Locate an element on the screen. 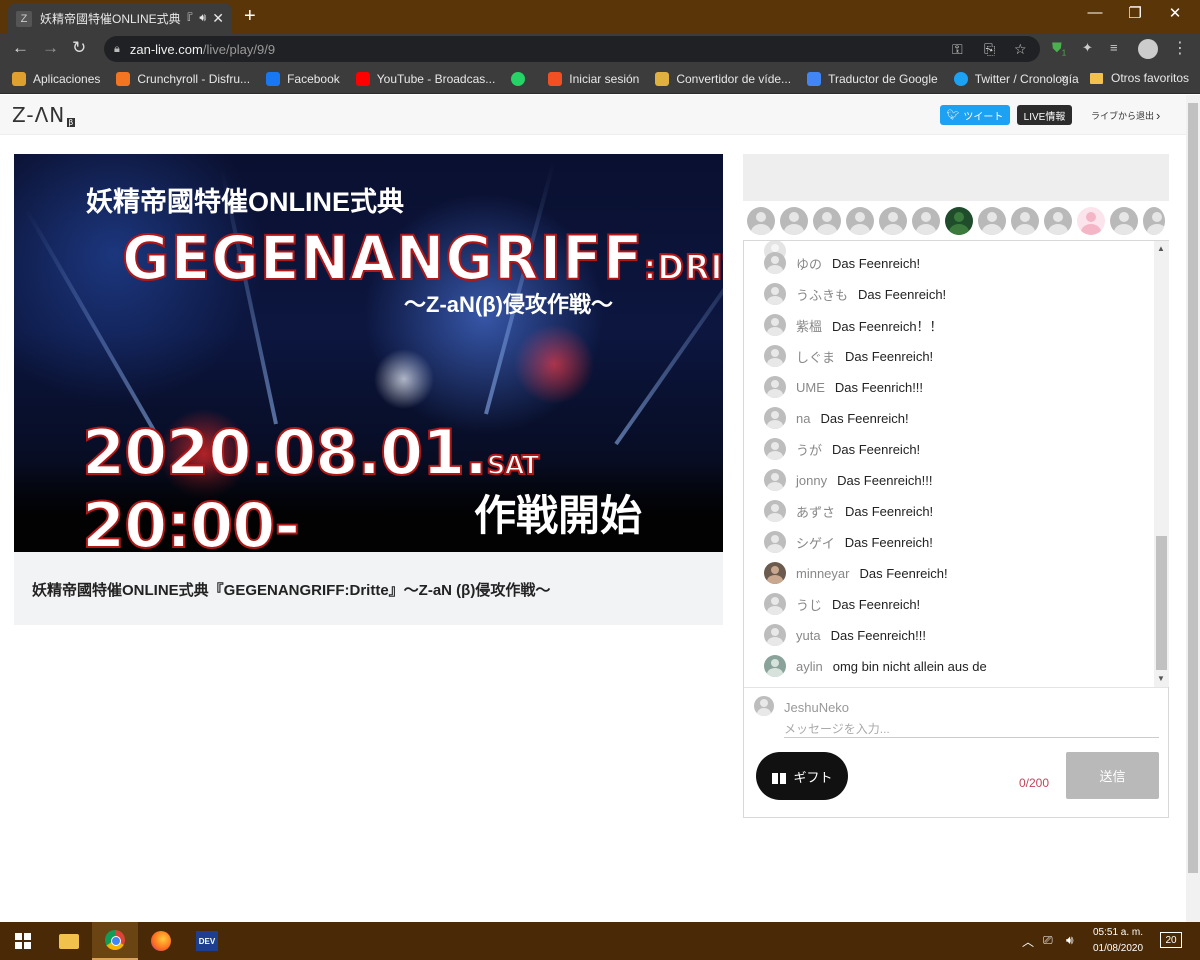 Image resolution: width=1200 pixels, height=960 pixels. reload-icon: ↻ is located at coordinates (79, 48).